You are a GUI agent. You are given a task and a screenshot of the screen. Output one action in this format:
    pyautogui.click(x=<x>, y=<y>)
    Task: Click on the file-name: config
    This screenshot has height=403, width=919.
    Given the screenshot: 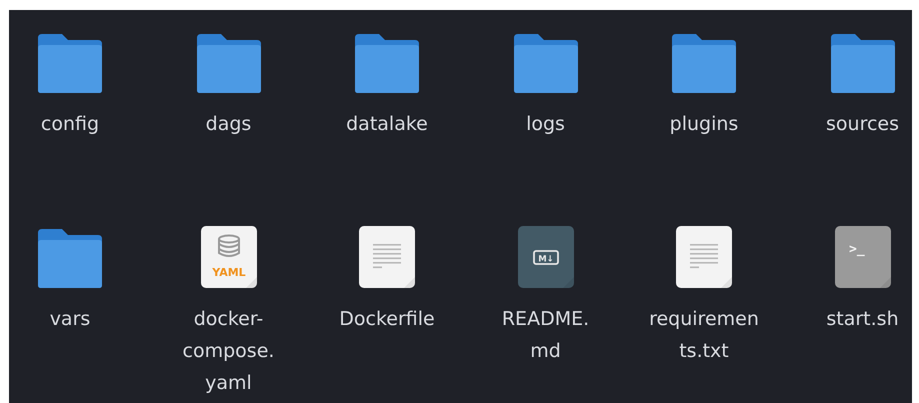 What is the action you would take?
    pyautogui.click(x=70, y=124)
    